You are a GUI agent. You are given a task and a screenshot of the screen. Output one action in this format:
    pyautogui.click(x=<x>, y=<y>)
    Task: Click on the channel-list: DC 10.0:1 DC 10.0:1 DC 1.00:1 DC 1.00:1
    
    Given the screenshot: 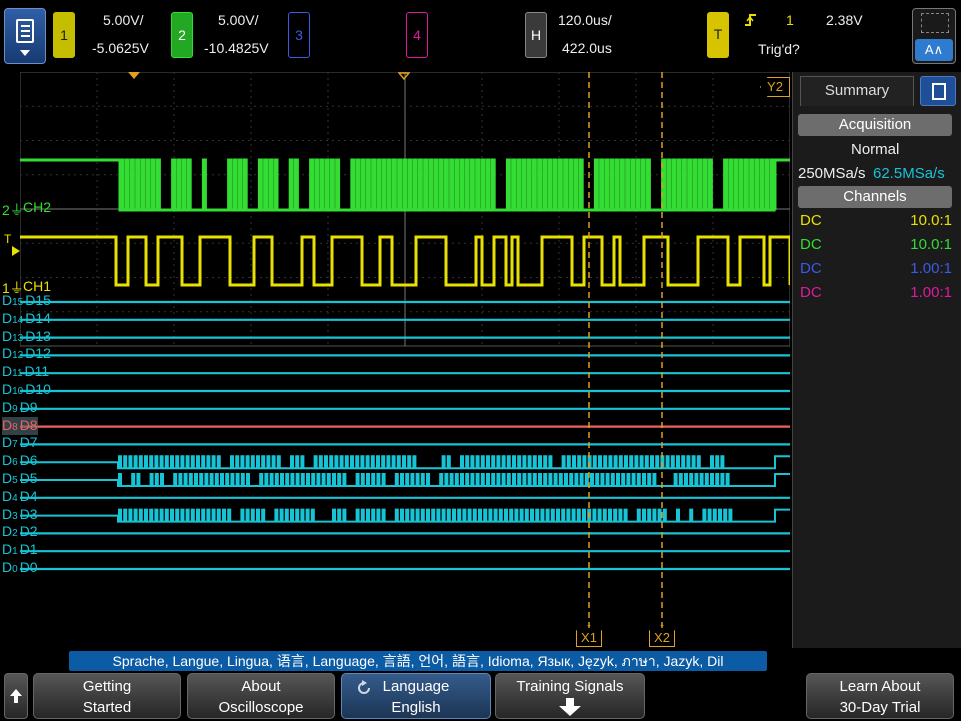 What is the action you would take?
    pyautogui.click(x=875, y=260)
    